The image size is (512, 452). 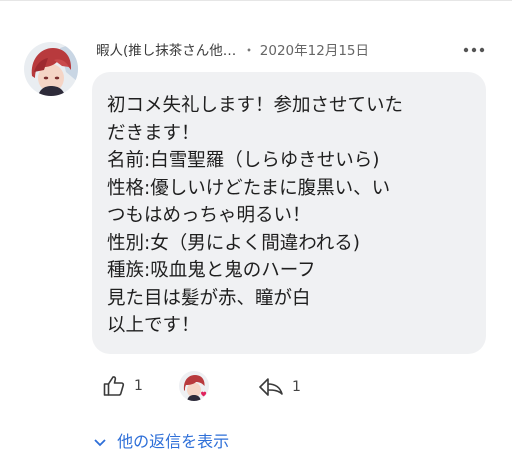 What do you see at coordinates (153, 325) in the screenshot?
I see `comment-line: 以上です！` at bounding box center [153, 325].